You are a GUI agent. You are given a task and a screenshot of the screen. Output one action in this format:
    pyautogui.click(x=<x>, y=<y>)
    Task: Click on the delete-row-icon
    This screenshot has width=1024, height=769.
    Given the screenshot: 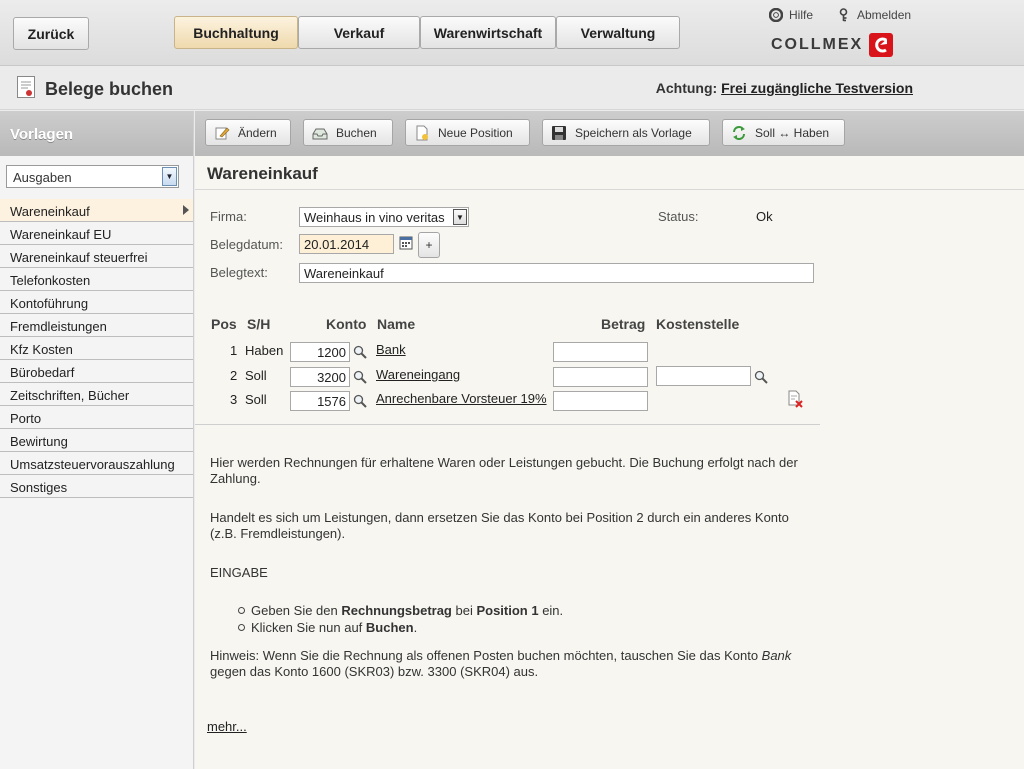 What is the action you would take?
    pyautogui.click(x=795, y=399)
    